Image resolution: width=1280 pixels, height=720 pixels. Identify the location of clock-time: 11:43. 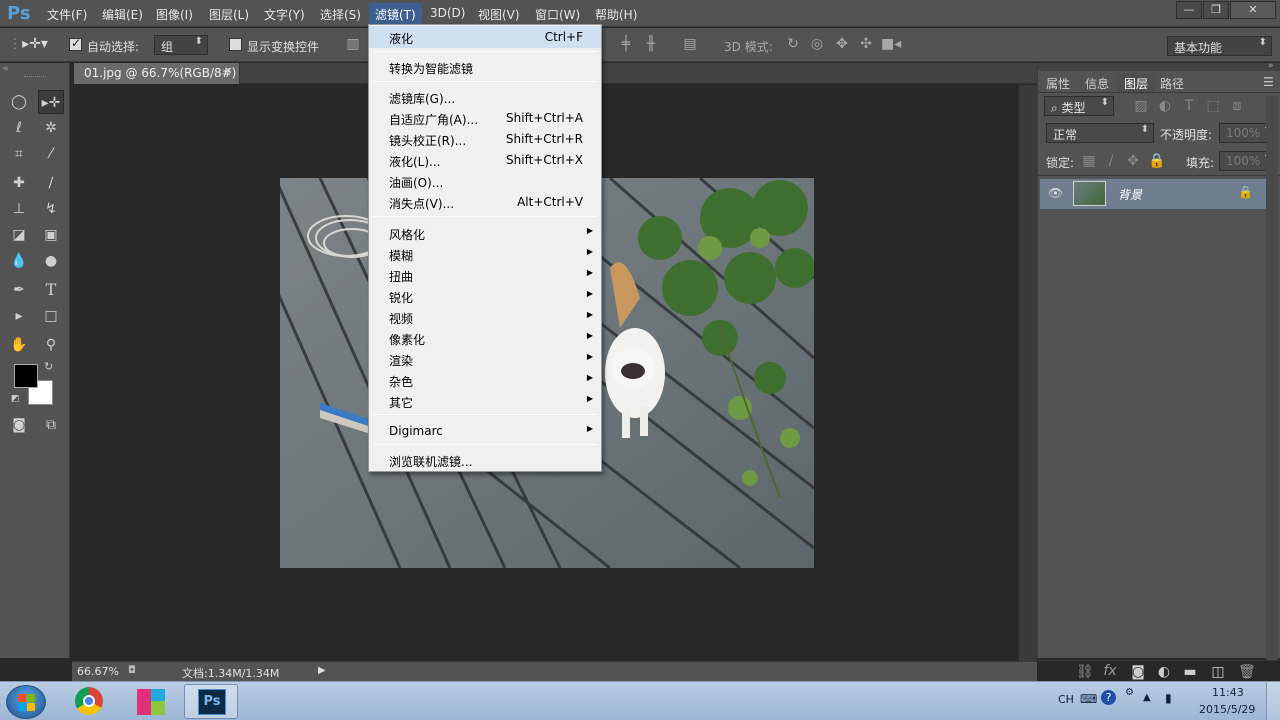
(1228, 692).